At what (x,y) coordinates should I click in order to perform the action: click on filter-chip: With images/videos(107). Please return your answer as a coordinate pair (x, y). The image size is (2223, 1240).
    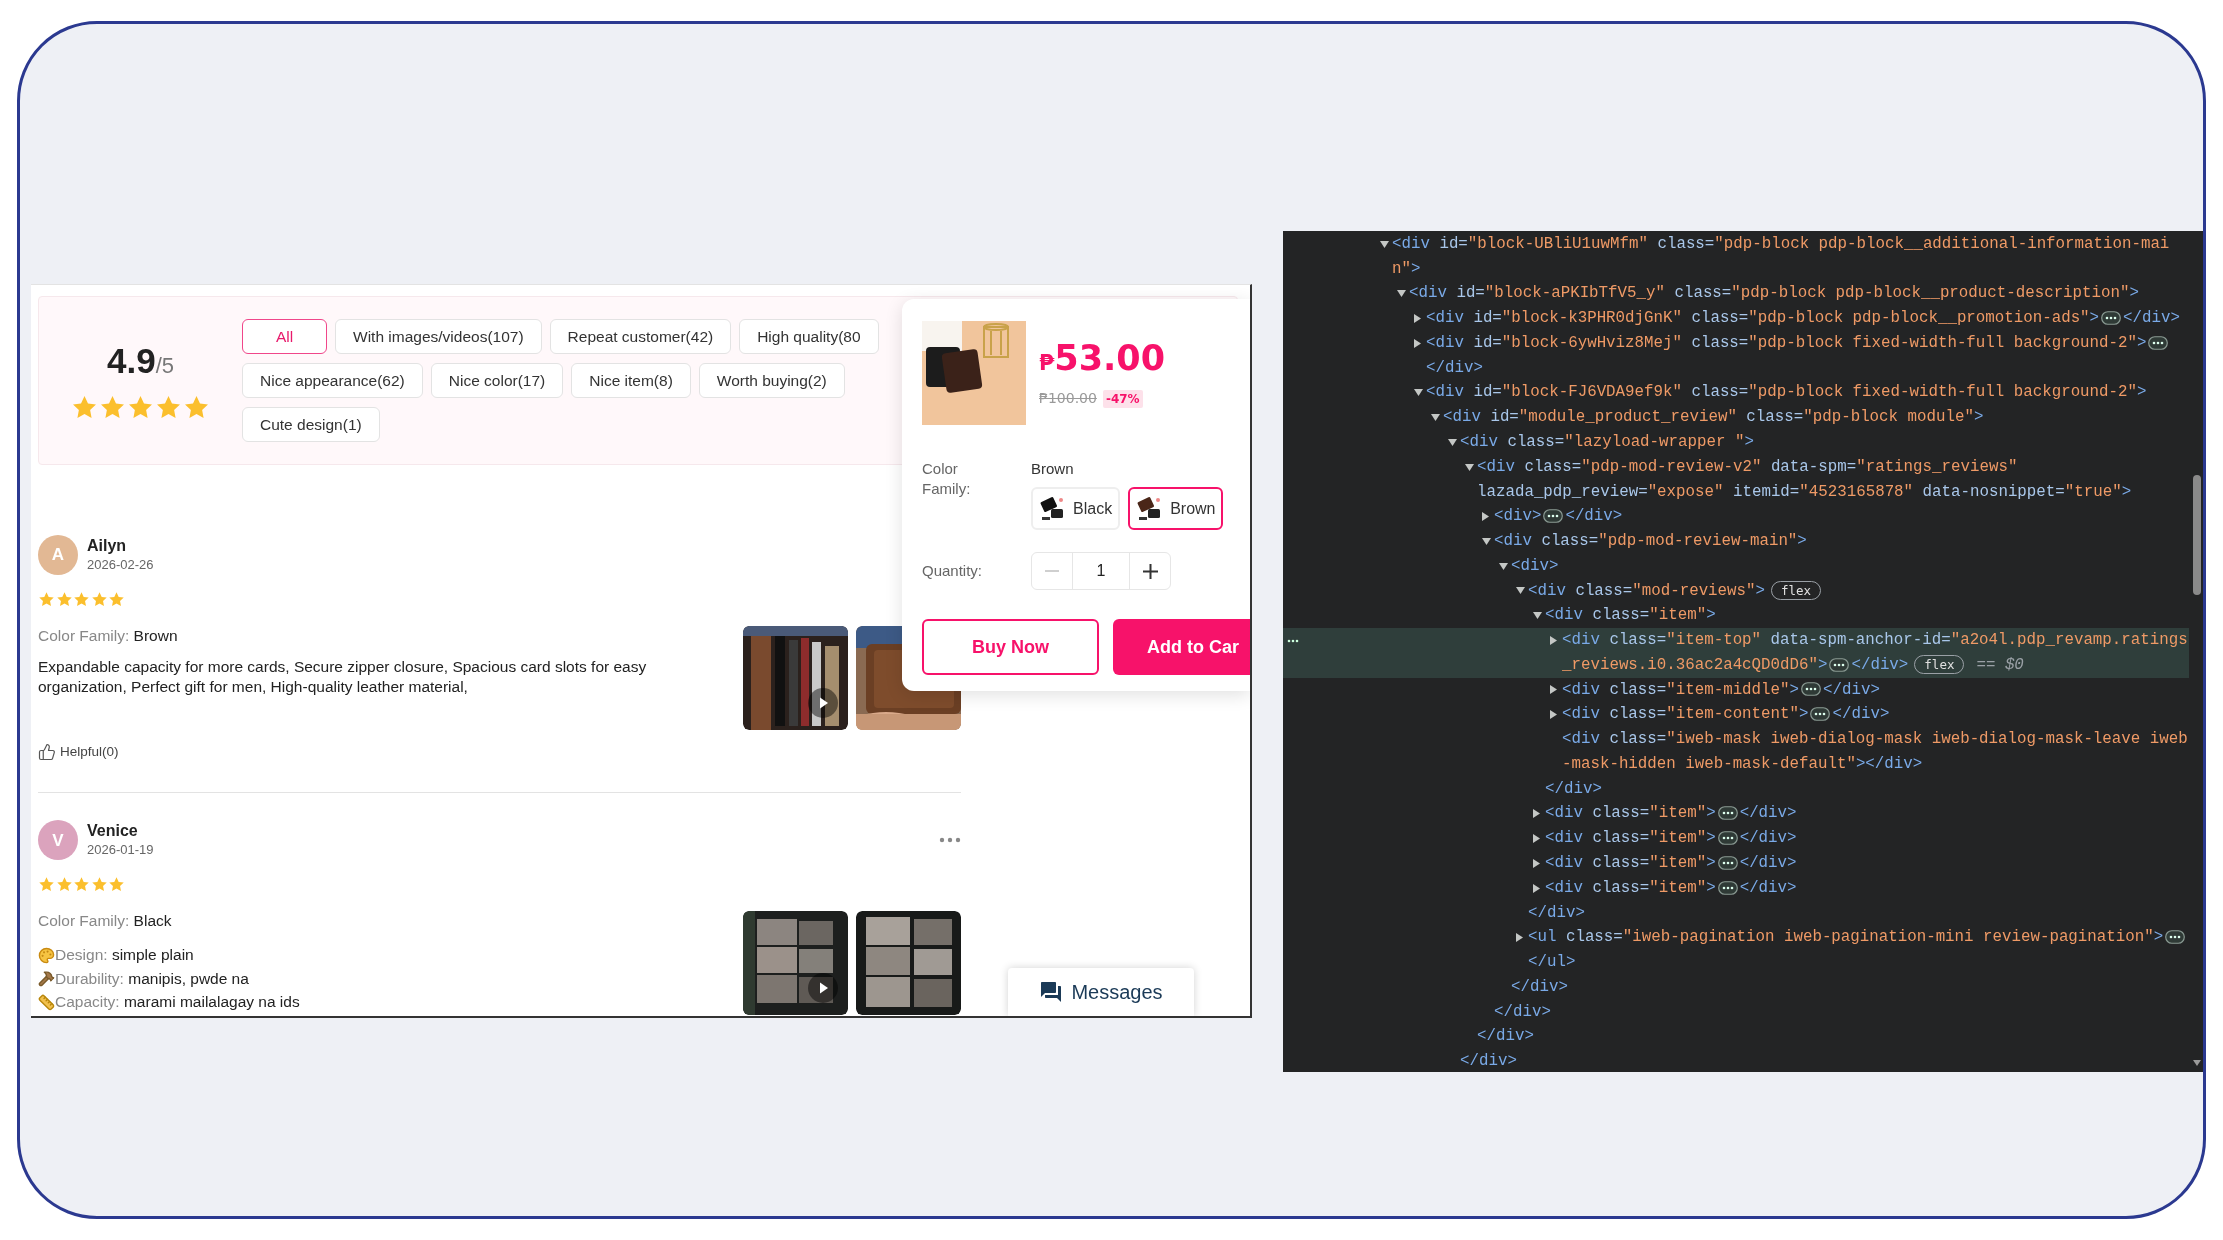
    Looking at the image, I should click on (438, 336).